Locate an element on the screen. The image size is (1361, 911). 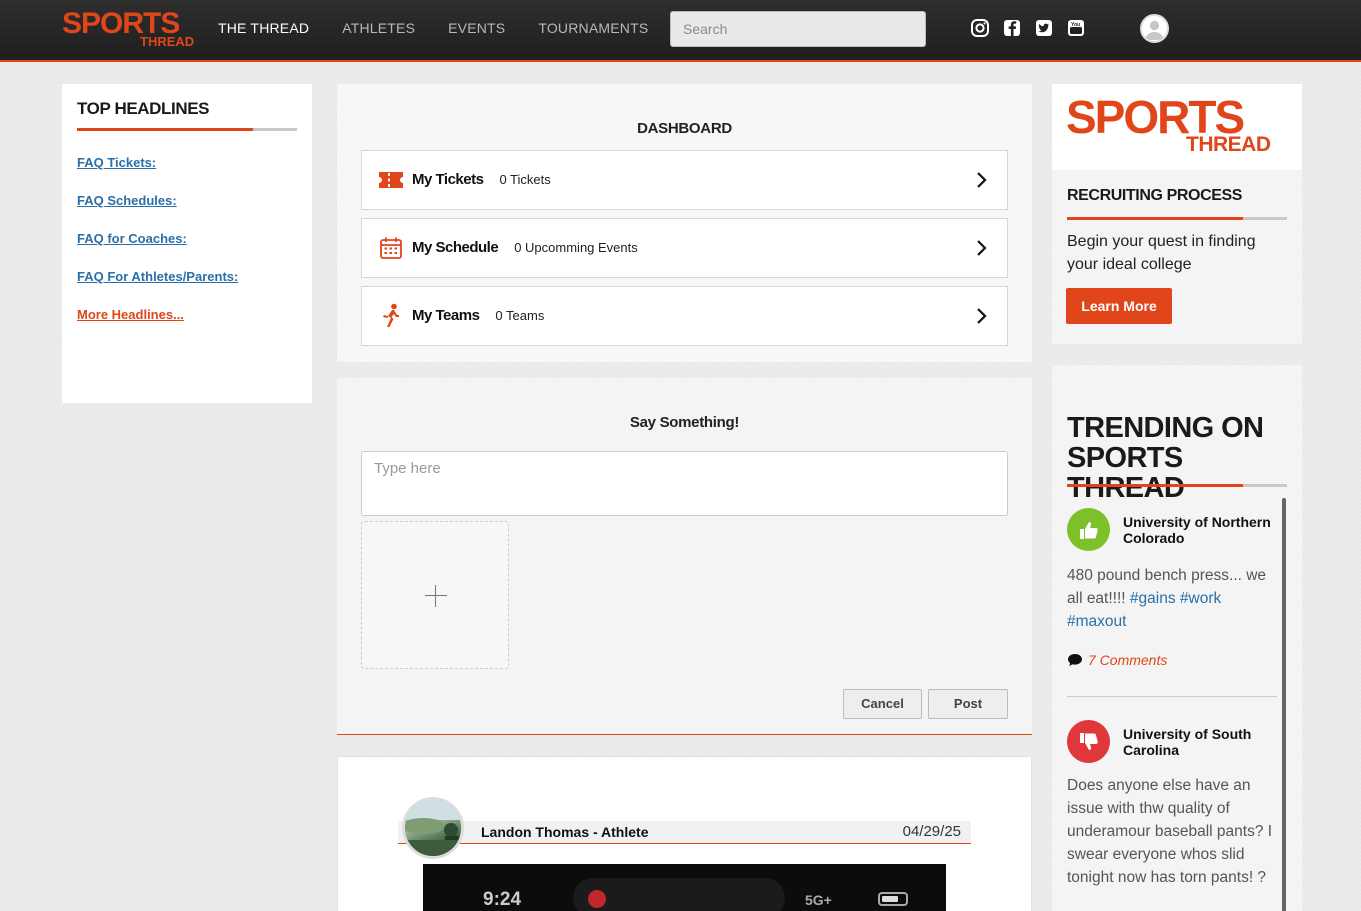
logo-subtext: THREAD is located at coordinates (167, 41).